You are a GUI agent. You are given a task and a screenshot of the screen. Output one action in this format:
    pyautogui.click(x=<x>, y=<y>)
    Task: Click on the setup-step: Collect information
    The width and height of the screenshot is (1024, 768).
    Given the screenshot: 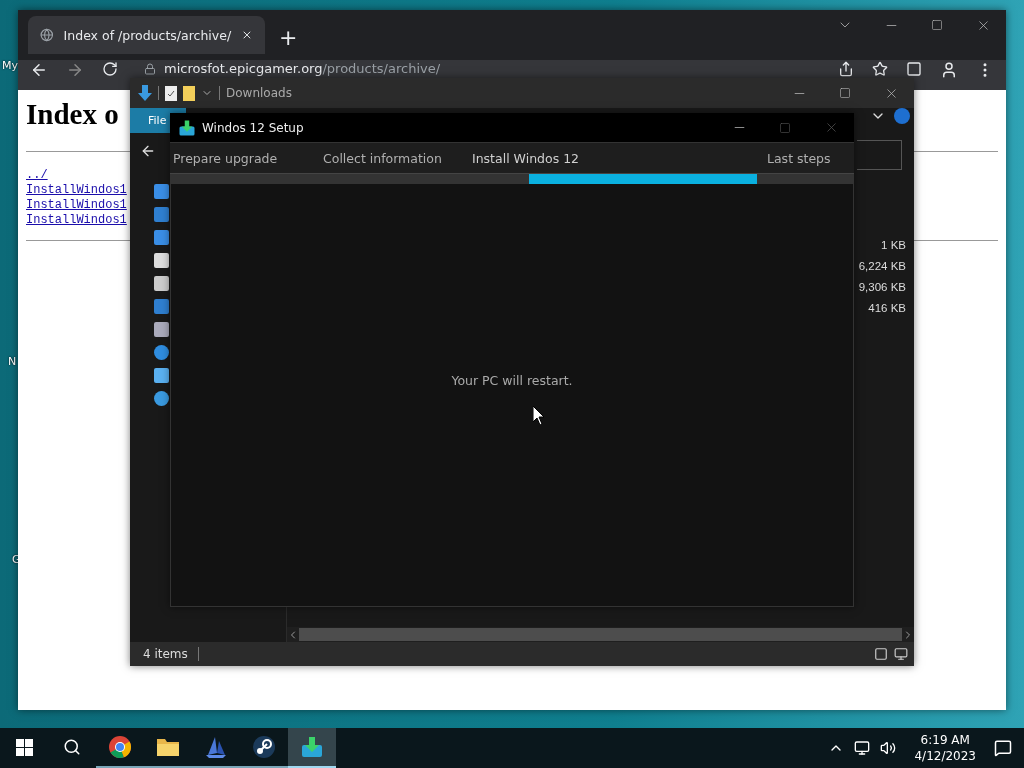 What is the action you would take?
    pyautogui.click(x=397, y=158)
    